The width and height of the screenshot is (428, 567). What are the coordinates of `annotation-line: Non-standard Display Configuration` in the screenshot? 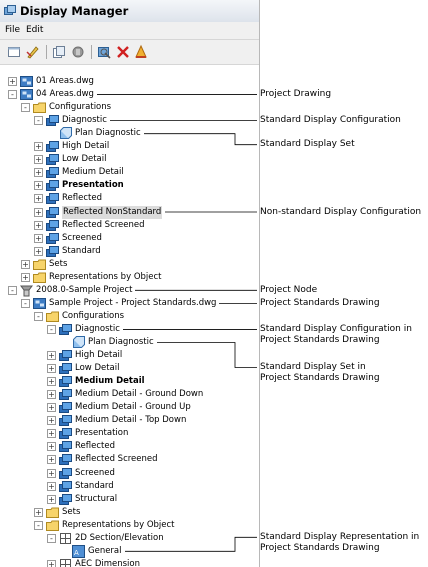 It's located at (341, 211).